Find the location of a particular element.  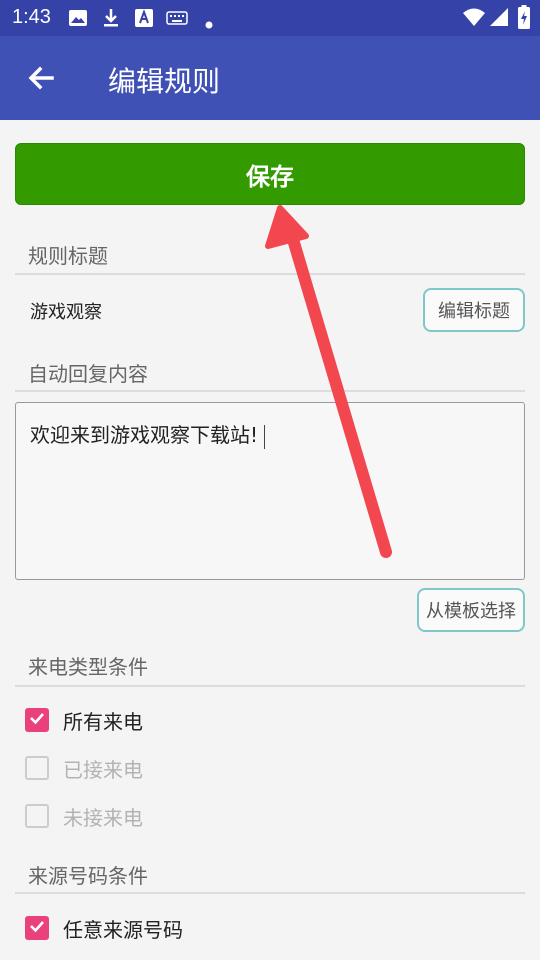

checkbox-all-calls: 所有来电 is located at coordinates (84, 720).